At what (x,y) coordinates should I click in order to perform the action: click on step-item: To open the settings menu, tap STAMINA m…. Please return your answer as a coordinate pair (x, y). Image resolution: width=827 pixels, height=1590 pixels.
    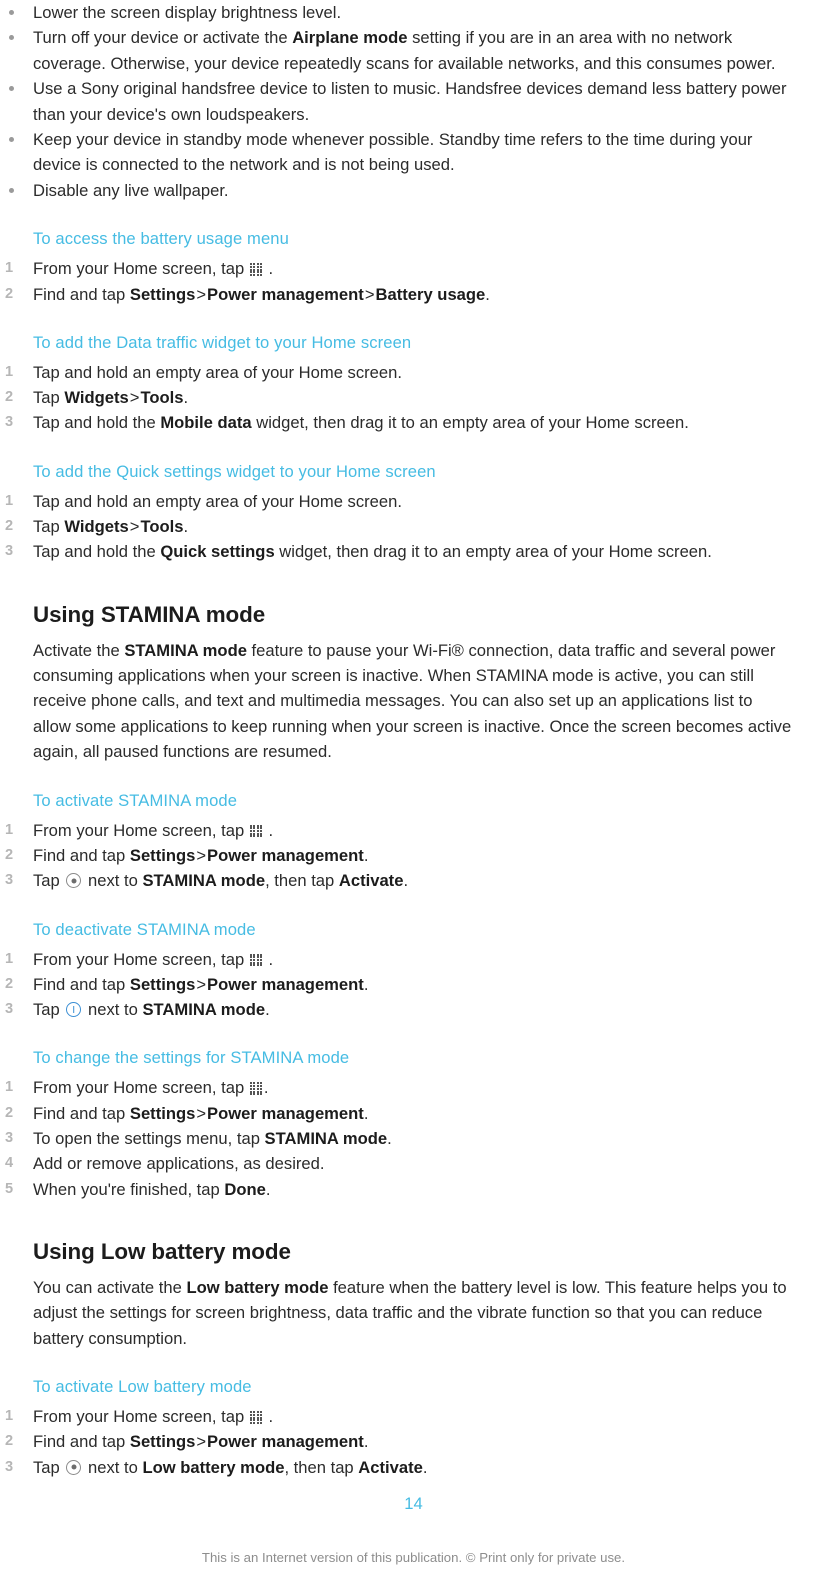
    Looking at the image, I should click on (399, 1139).